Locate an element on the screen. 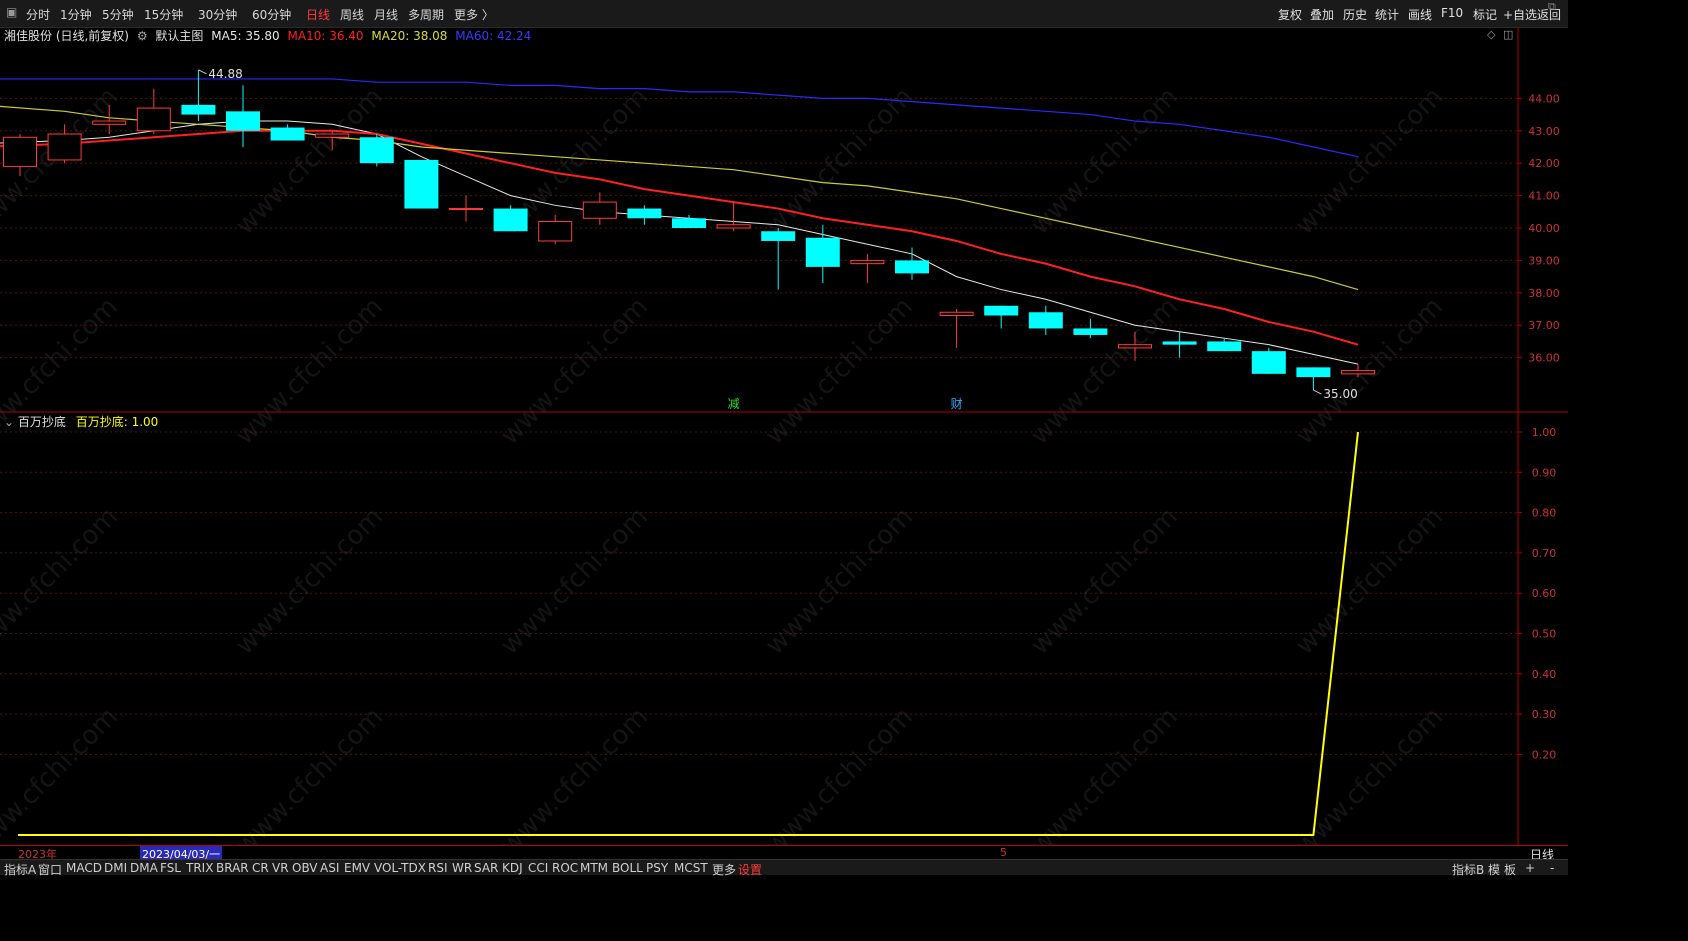 This screenshot has width=1688, height=941. period-tab-10: 更多 〉 is located at coordinates (474, 14).